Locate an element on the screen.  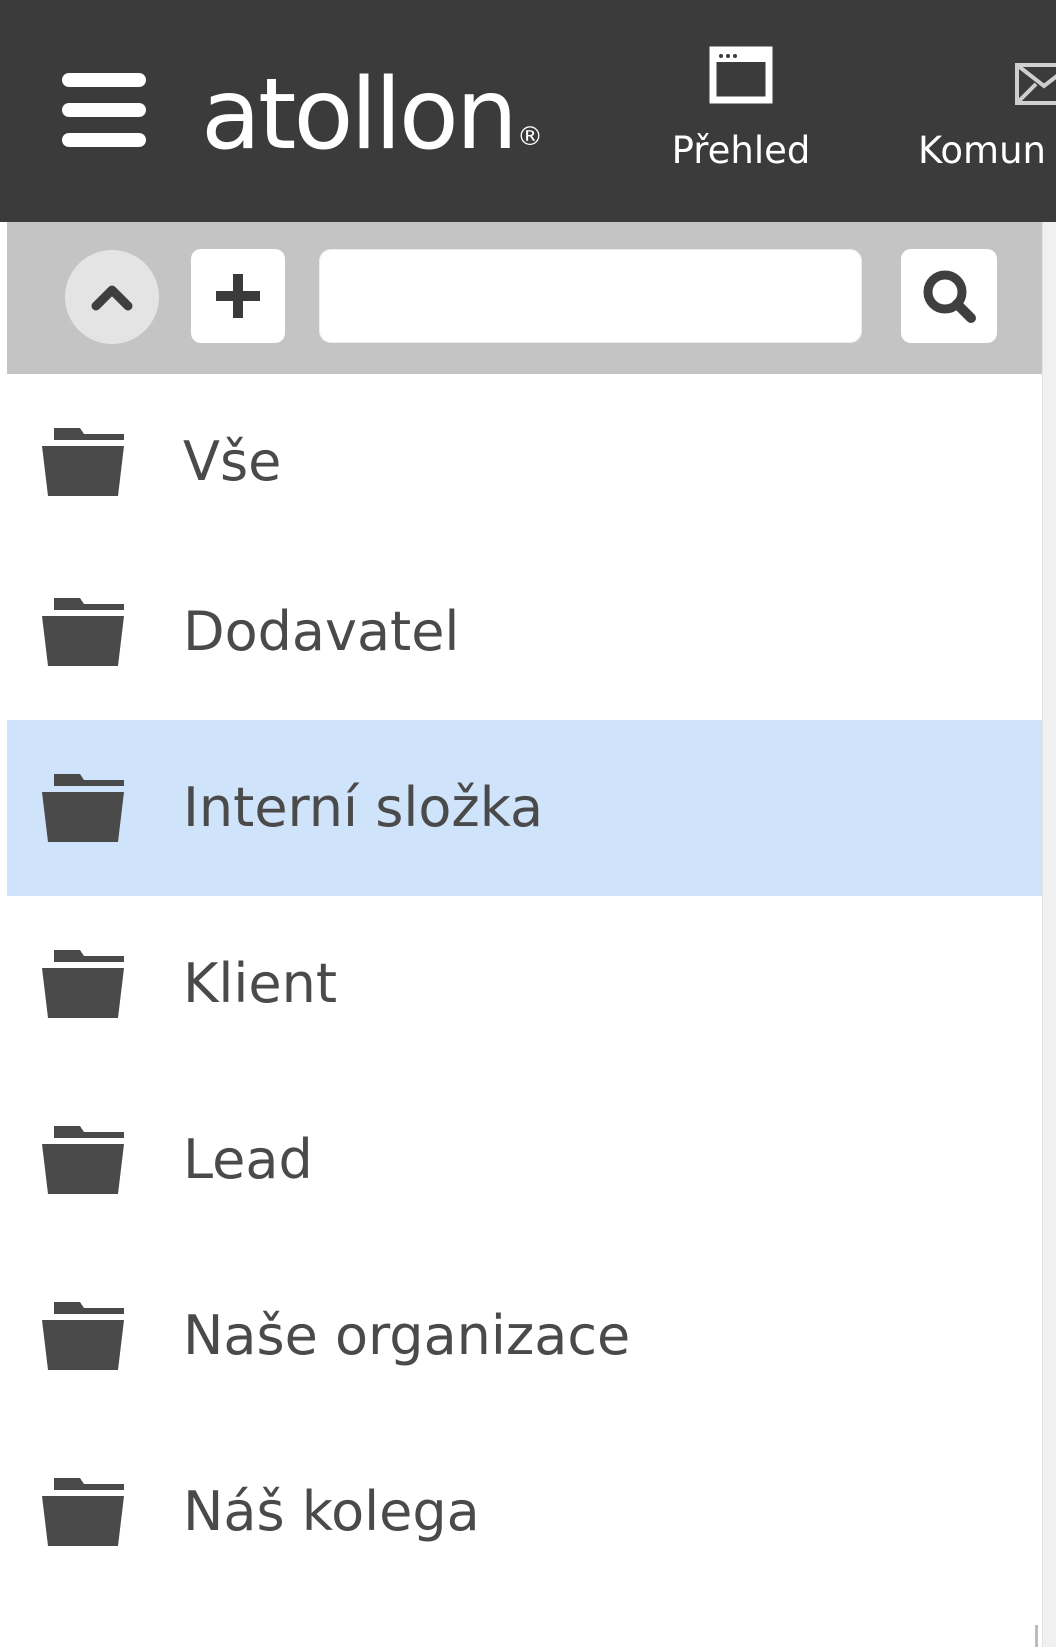
nav-item-prehled: Přehled is located at coordinates (741, 114).